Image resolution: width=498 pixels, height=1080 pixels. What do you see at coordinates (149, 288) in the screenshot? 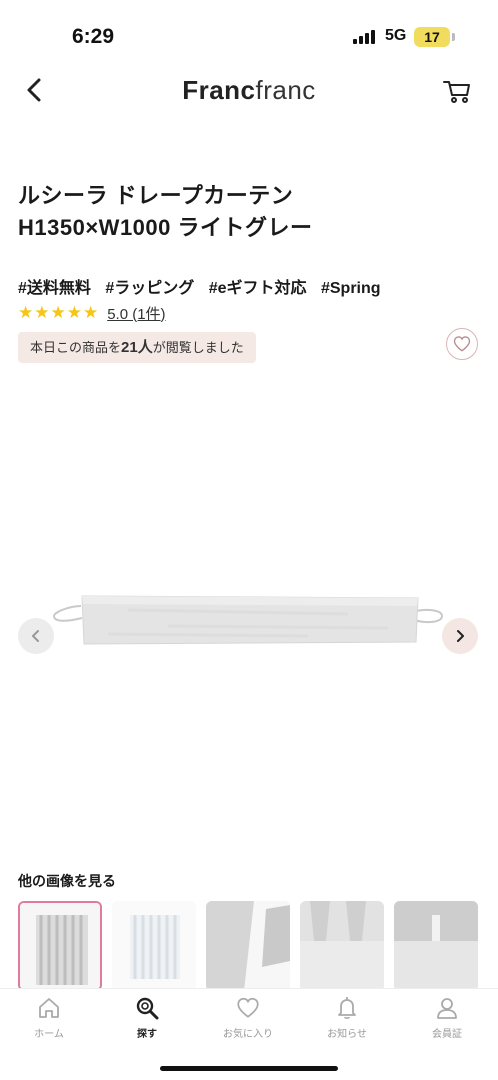
I see `tag-link: #ラッピング` at bounding box center [149, 288].